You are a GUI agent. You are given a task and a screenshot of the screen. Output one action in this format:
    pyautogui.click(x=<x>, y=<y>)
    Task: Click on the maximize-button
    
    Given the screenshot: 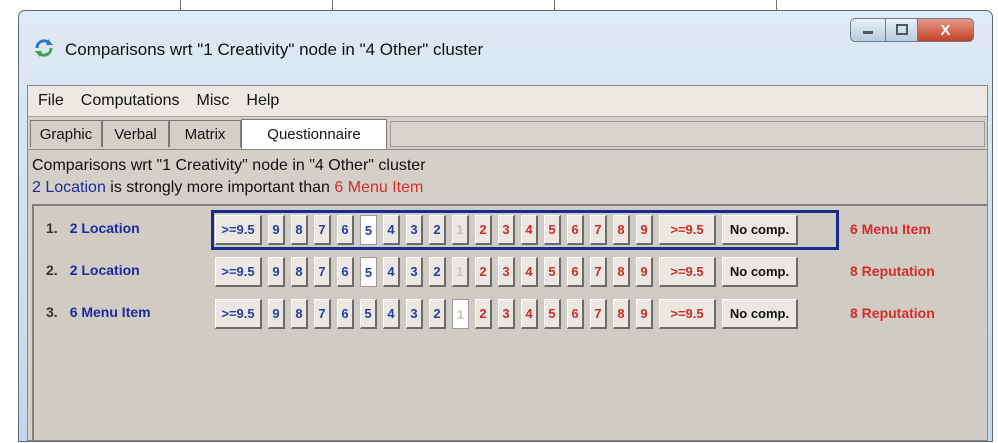 What is the action you would take?
    pyautogui.click(x=902, y=30)
    